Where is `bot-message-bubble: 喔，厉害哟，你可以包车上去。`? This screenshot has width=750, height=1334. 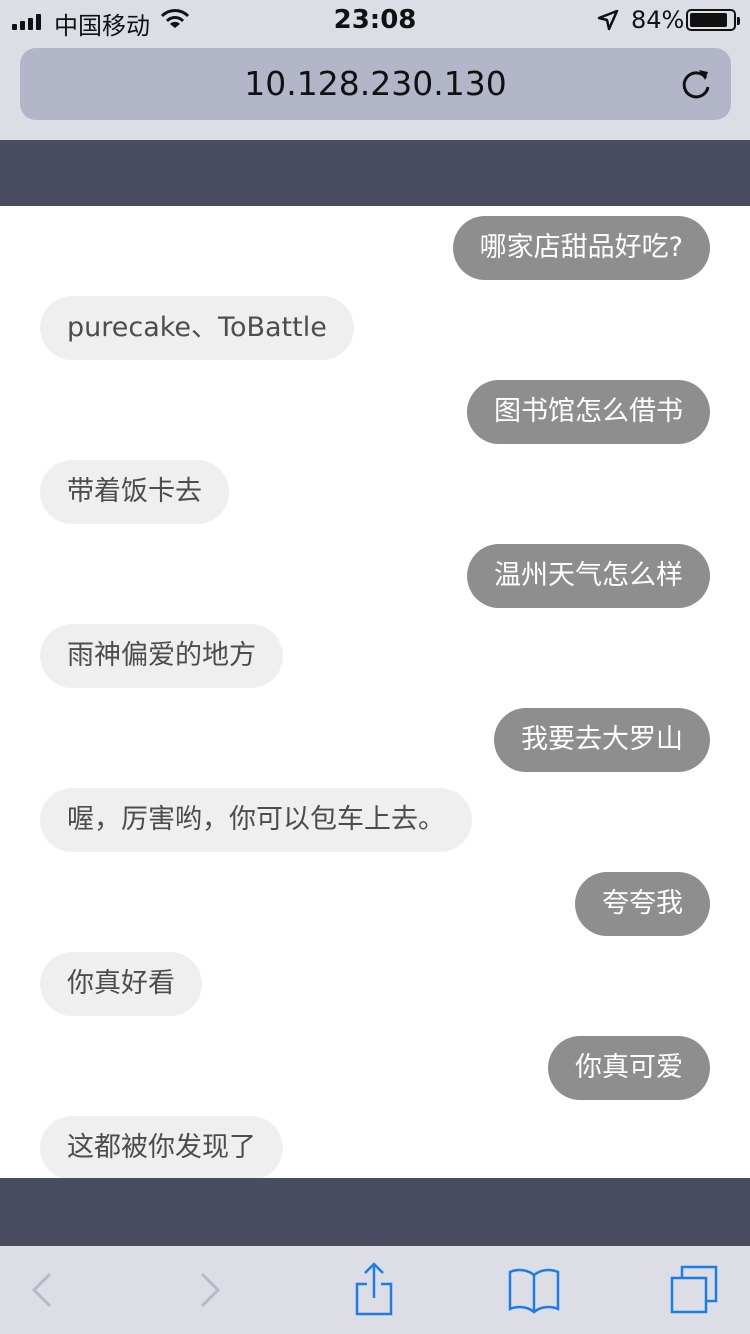 bot-message-bubble: 喔，厉害哟，你可以包车上去。 is located at coordinates (256, 820).